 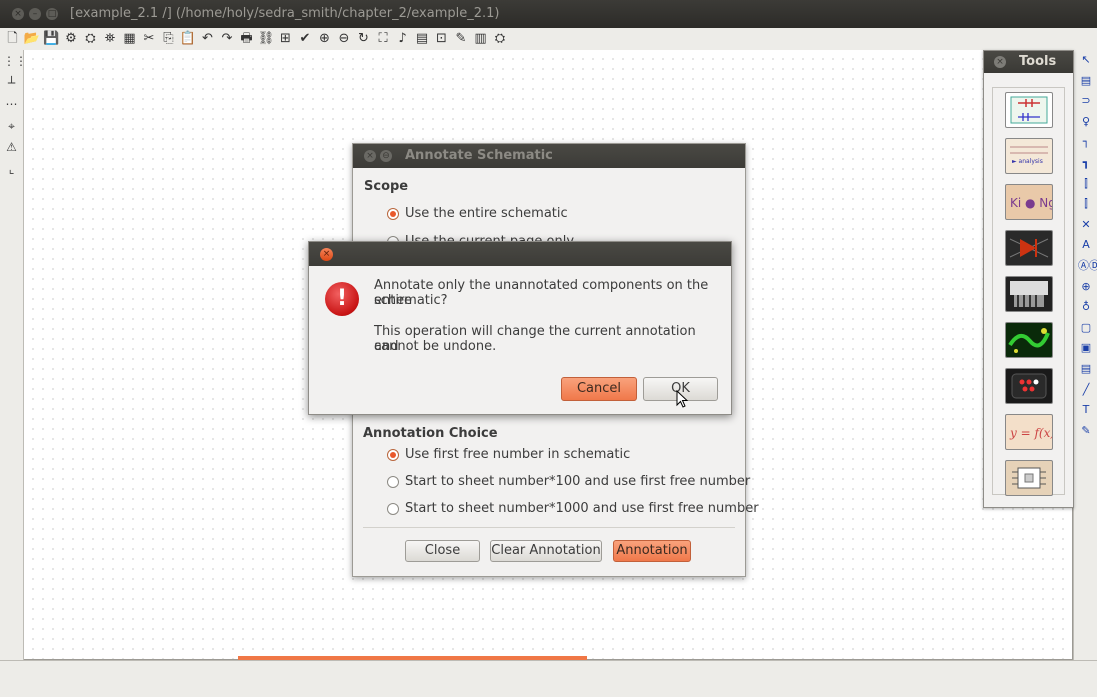 I want to click on library-icon: ⛭, so click(x=90, y=38).